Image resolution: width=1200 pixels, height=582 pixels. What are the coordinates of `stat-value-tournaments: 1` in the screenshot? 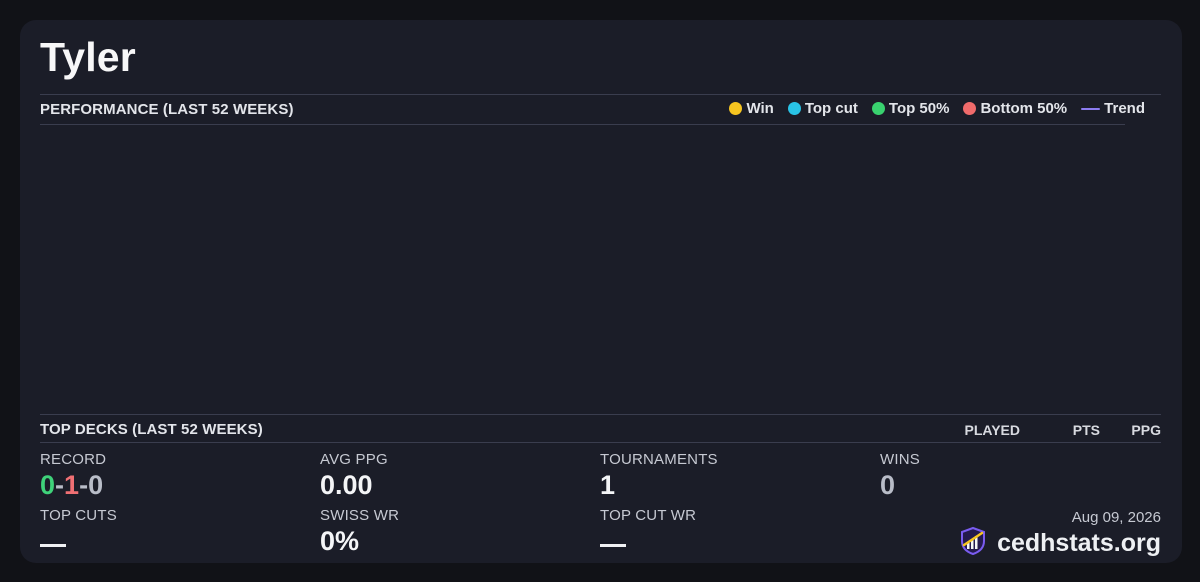 It's located at (608, 485).